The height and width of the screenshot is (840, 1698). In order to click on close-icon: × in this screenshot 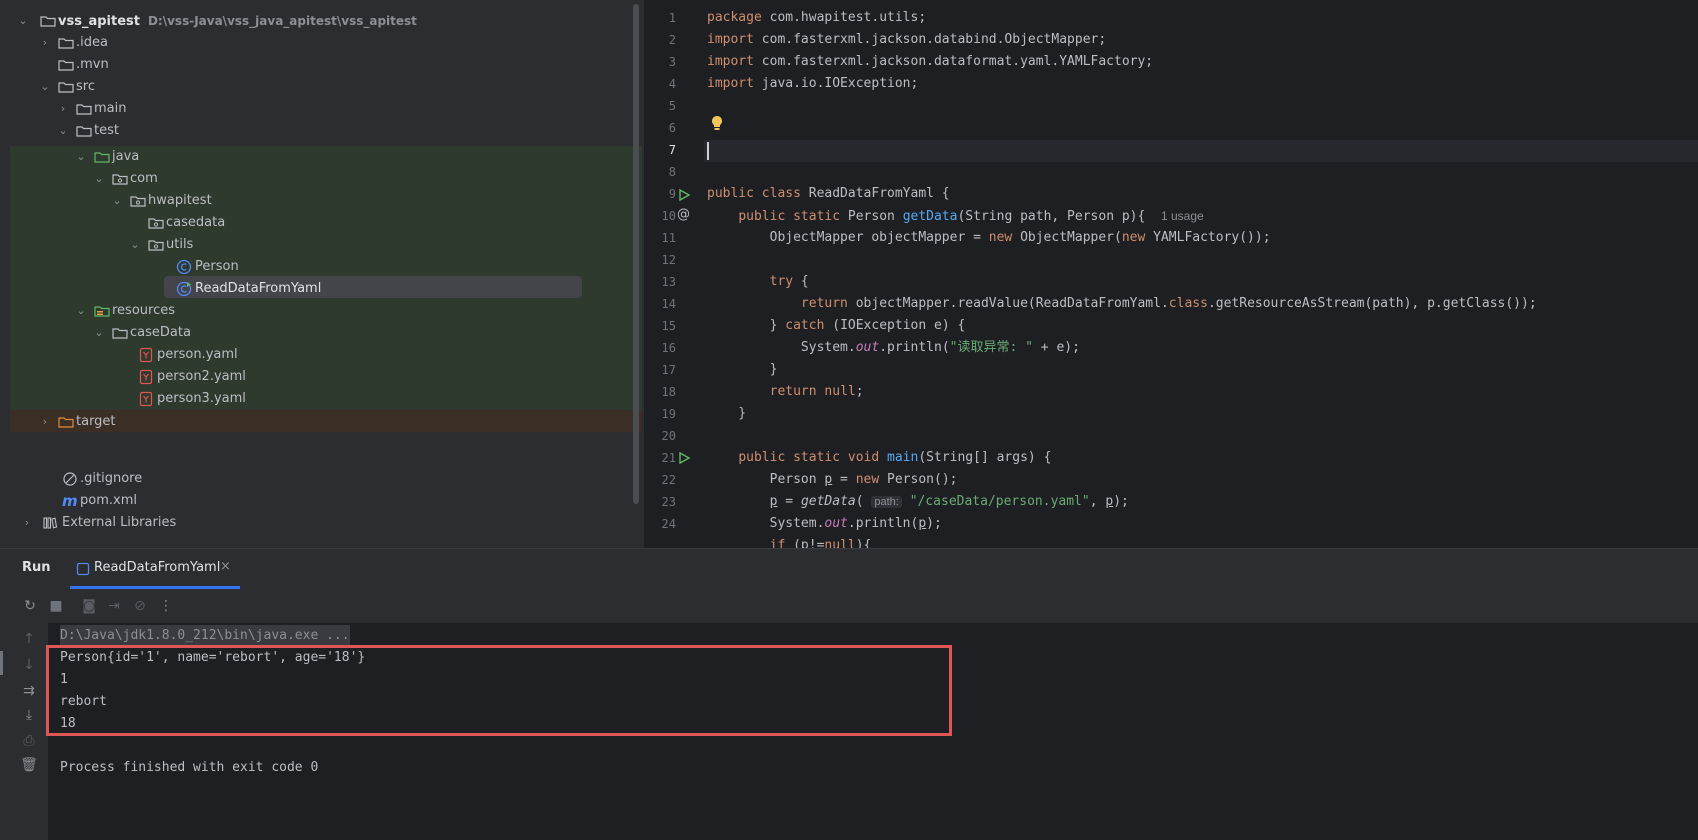, I will do `click(225, 566)`.